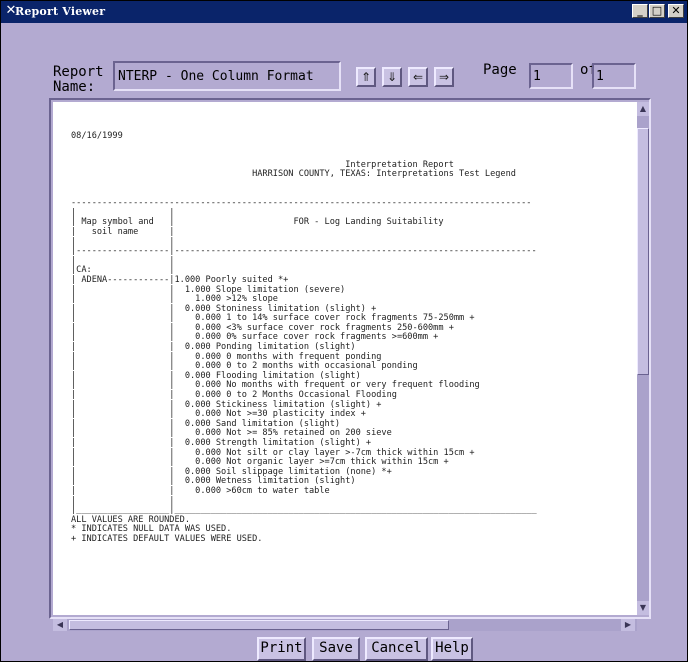 The image size is (688, 662). Describe the element at coordinates (676, 11) in the screenshot. I see `close-icon: ✕` at that location.